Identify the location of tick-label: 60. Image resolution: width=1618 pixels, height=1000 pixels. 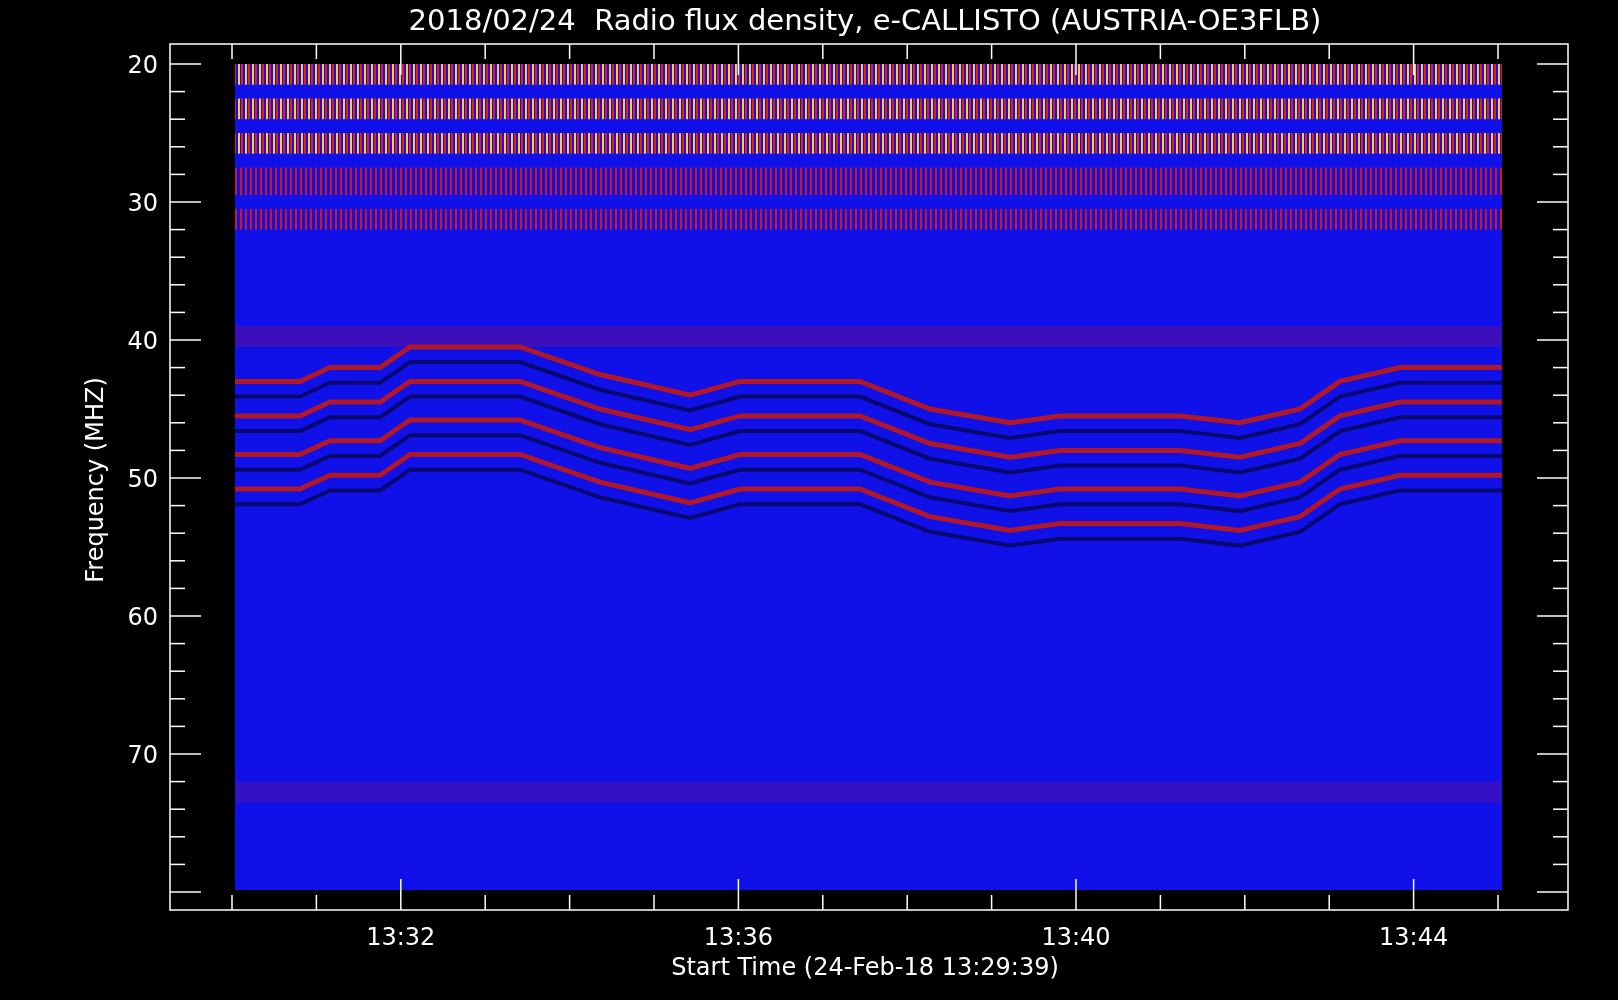
(142, 617).